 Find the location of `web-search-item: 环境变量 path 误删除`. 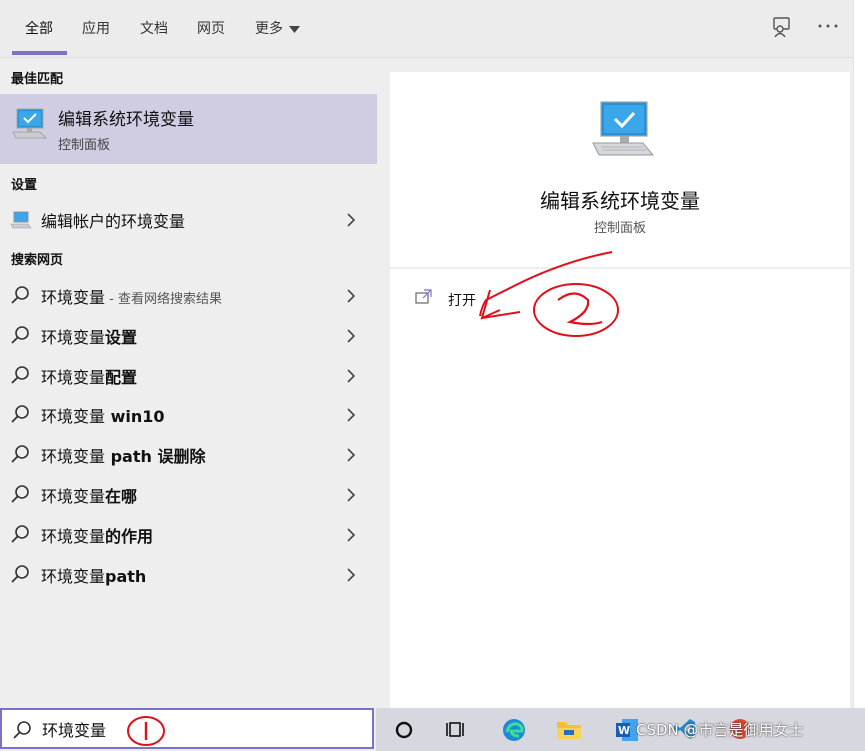

web-search-item: 环境变量 path 误删除 is located at coordinates (188, 454).